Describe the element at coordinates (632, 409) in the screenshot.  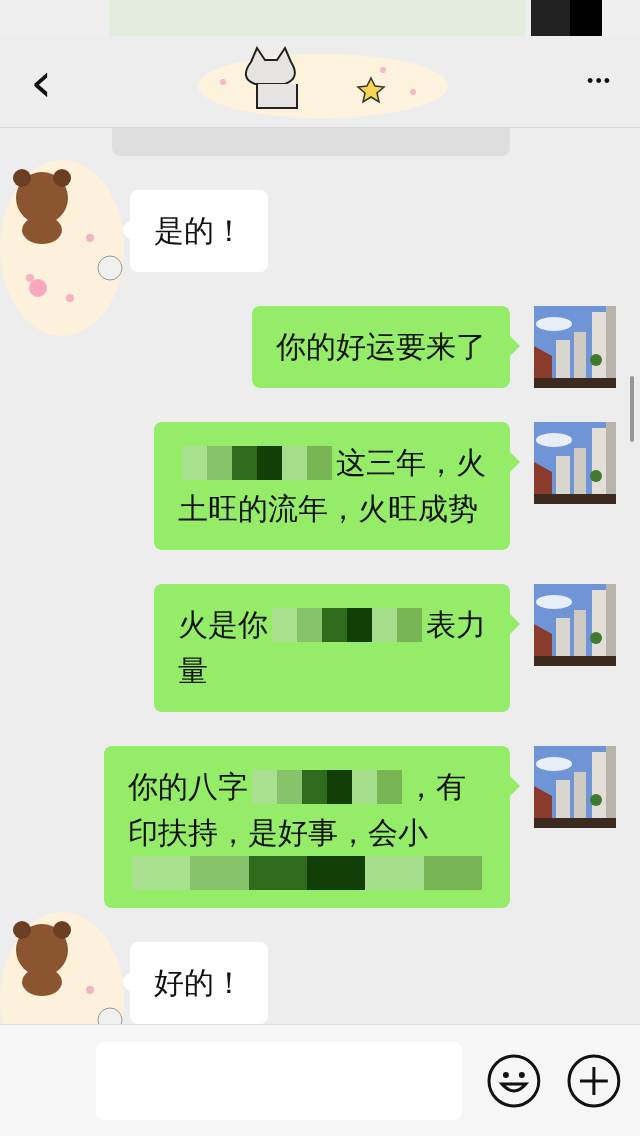
I see `scroll-bar` at that location.